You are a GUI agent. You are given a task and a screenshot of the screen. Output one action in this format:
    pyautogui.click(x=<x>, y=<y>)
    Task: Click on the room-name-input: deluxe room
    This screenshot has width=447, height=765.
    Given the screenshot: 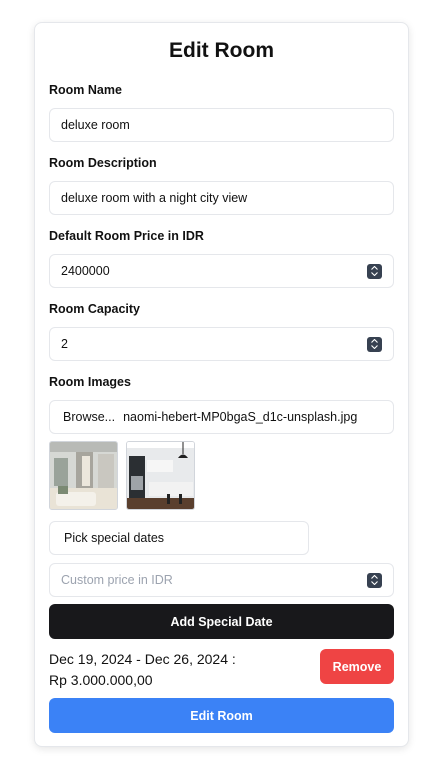 What is the action you would take?
    pyautogui.click(x=221, y=125)
    